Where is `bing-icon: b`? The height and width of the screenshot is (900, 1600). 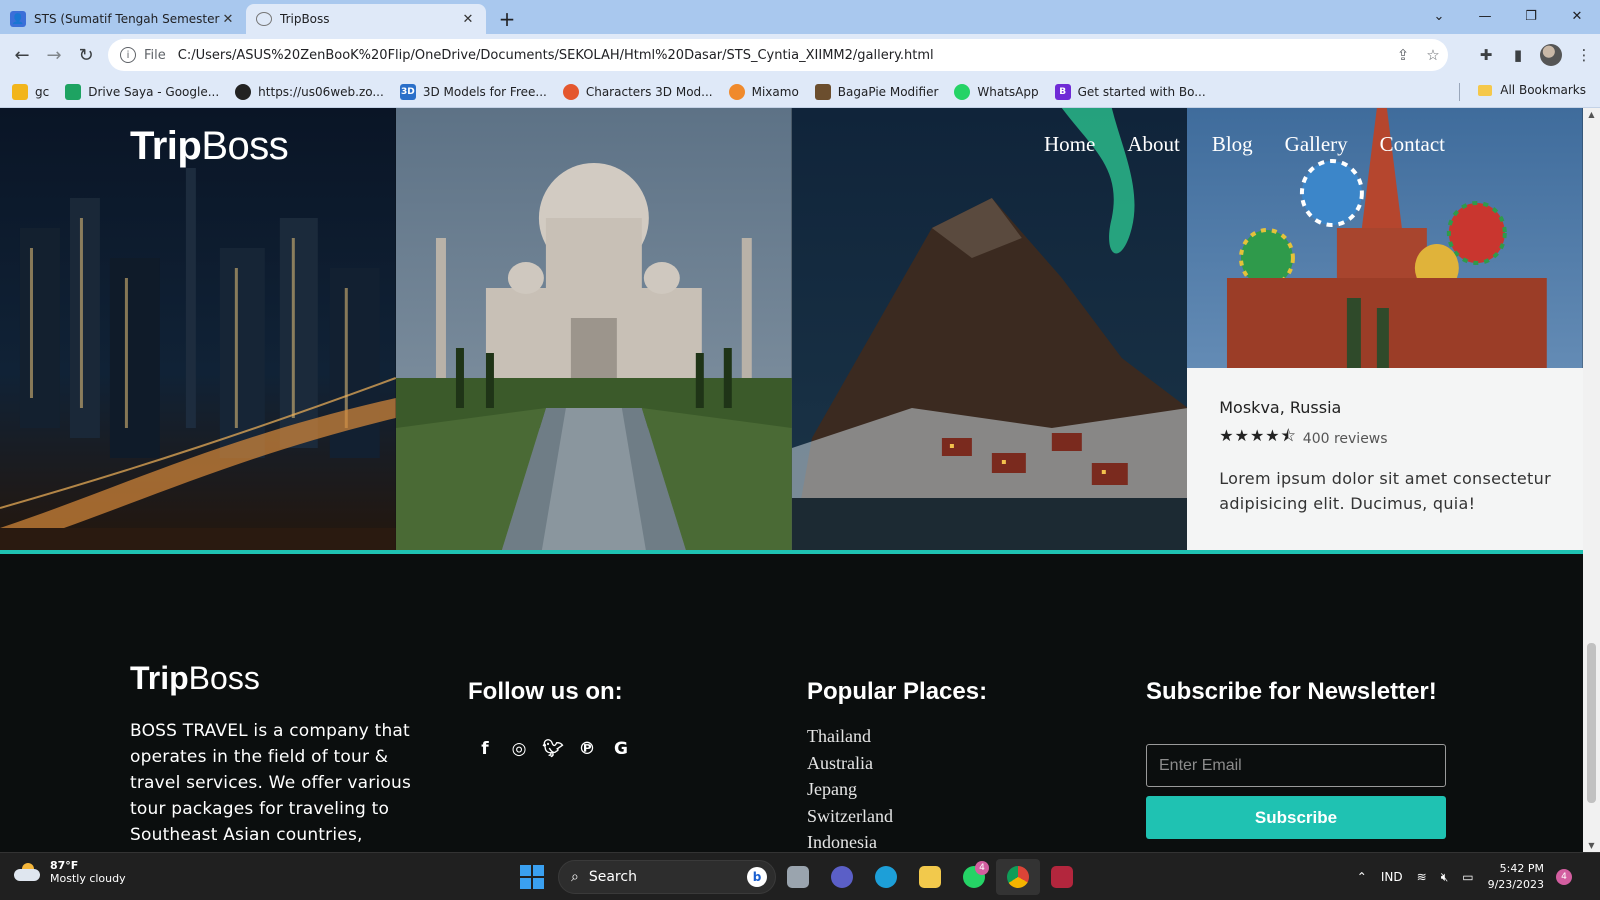
bing-icon: b is located at coordinates (757, 877).